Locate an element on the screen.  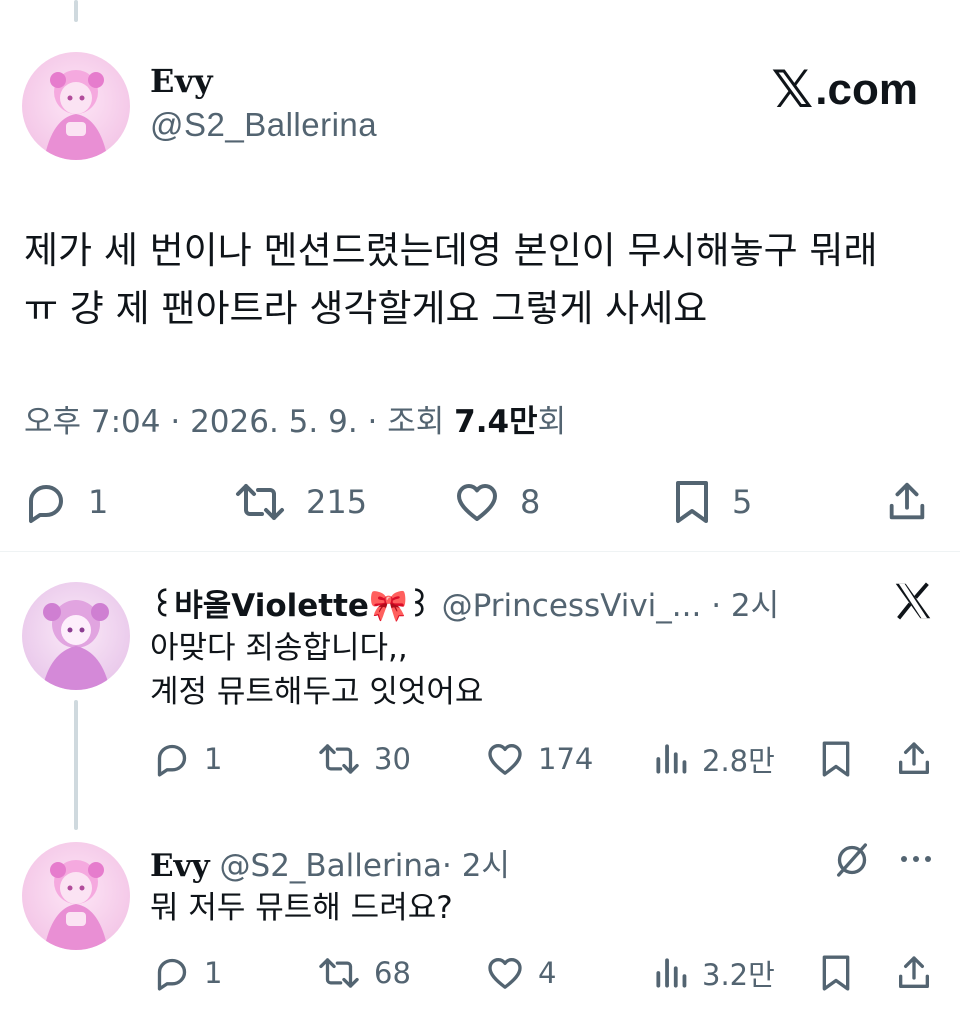
reply-header: Evy @S2_Ballerina· 2시 is located at coordinates (330, 862).